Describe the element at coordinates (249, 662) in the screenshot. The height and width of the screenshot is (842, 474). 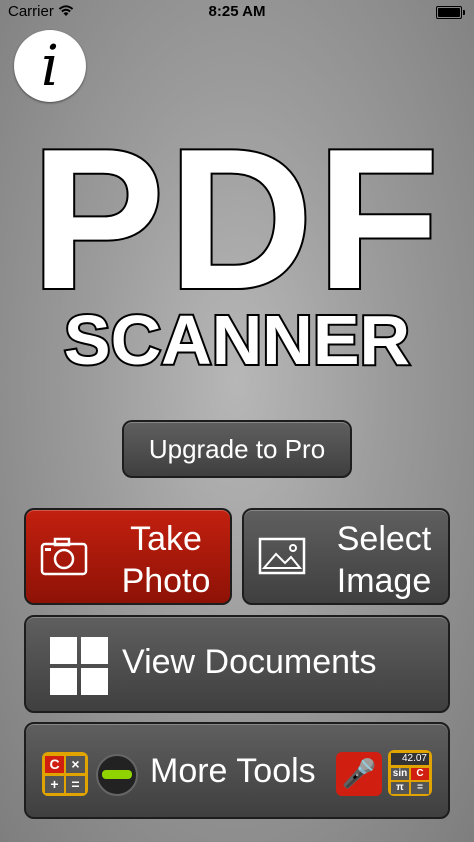
I see `view-documents-label: View Documents` at that location.